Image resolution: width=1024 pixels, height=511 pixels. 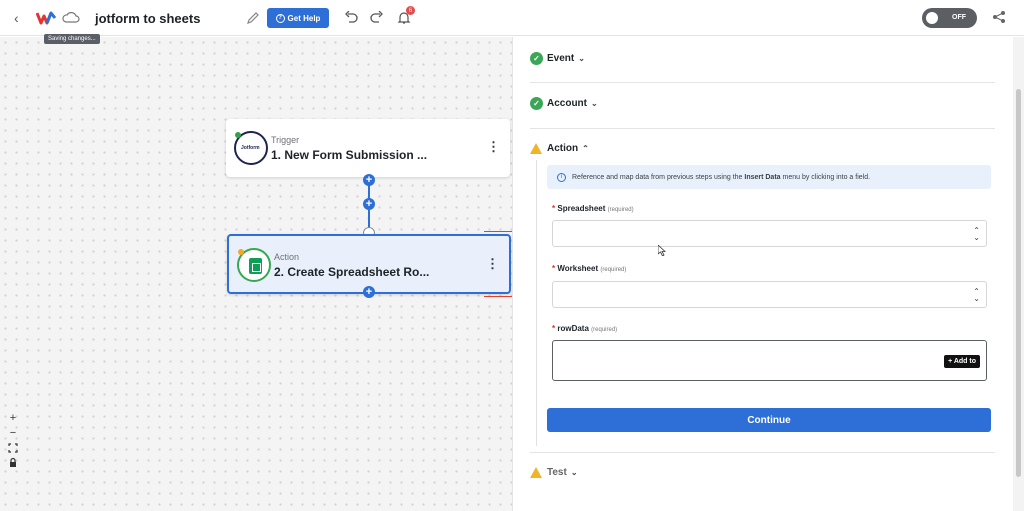 What do you see at coordinates (557, 472) in the screenshot?
I see `section-test-label: Test` at bounding box center [557, 472].